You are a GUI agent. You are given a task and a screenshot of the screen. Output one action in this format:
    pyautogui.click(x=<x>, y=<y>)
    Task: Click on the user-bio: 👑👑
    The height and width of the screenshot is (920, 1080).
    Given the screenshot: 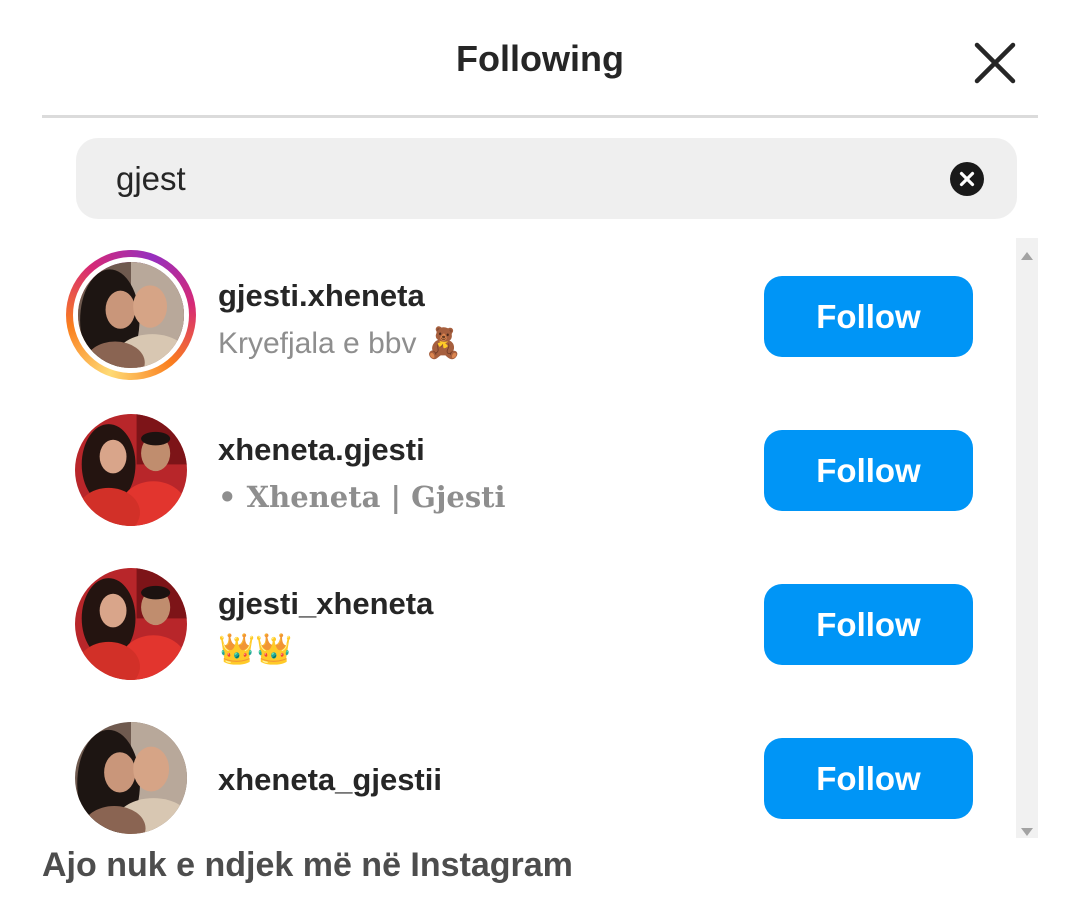 What is the action you would take?
    pyautogui.click(x=255, y=649)
    